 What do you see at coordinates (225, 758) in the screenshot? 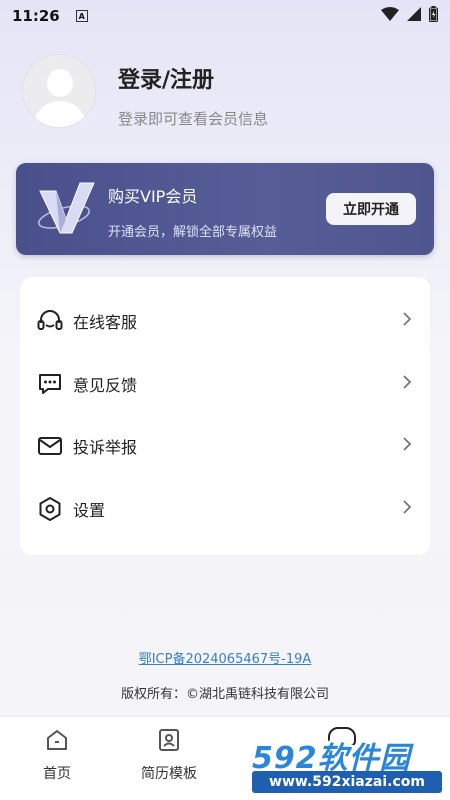
I see `bottom-nav: 首页 简历模板 592软件园 www.592xiazai.com` at bounding box center [225, 758].